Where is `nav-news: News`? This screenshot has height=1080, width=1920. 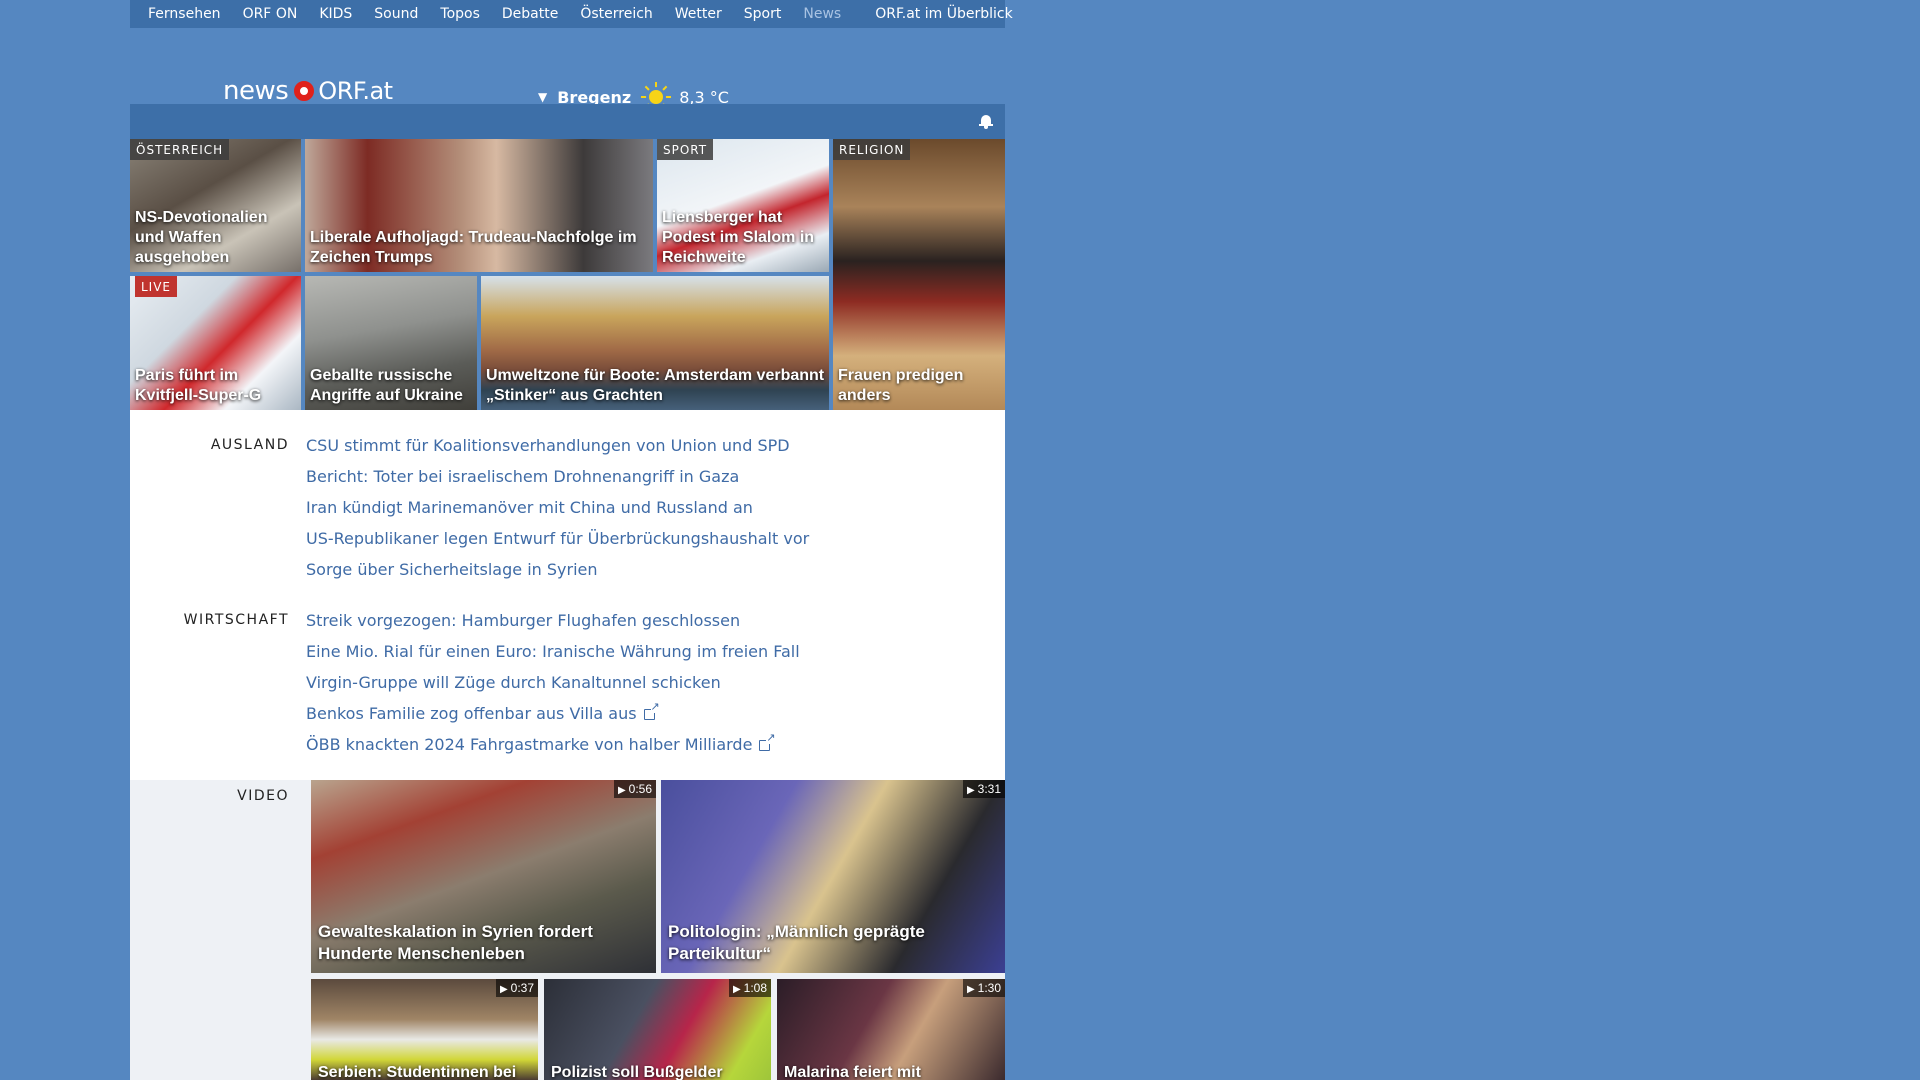 nav-news: News is located at coordinates (822, 14).